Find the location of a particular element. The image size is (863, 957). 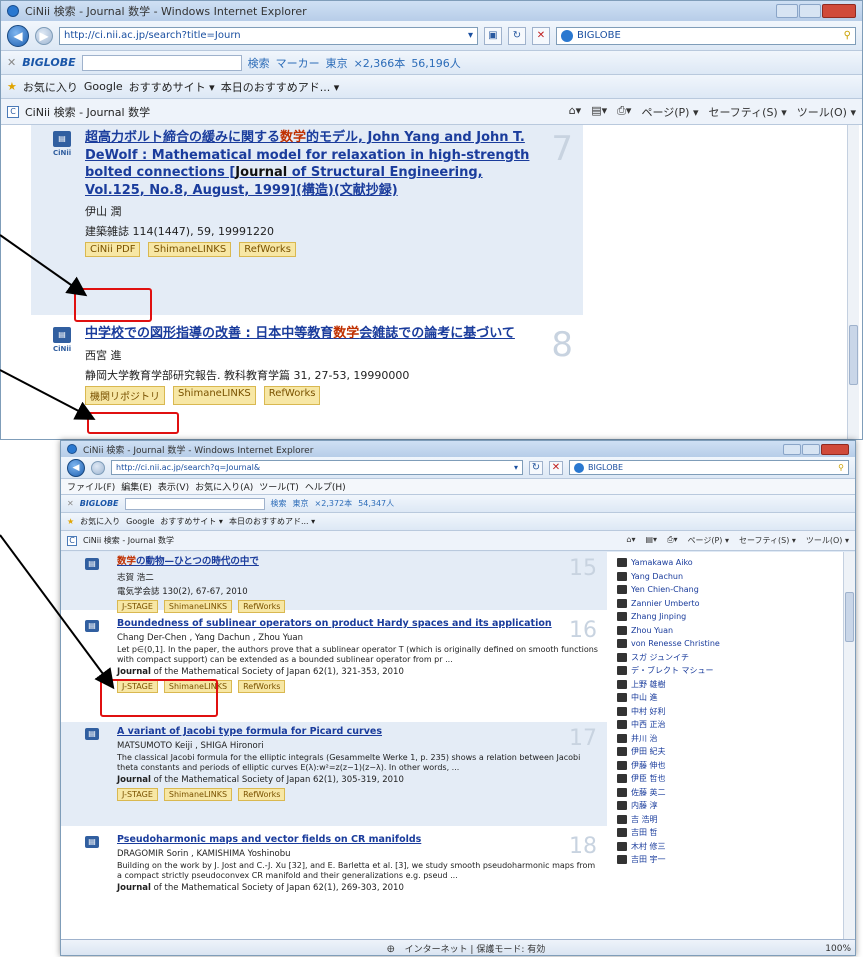

sidebar-author-name: デ・ブレクト マシュー is located at coordinates (672, 670).